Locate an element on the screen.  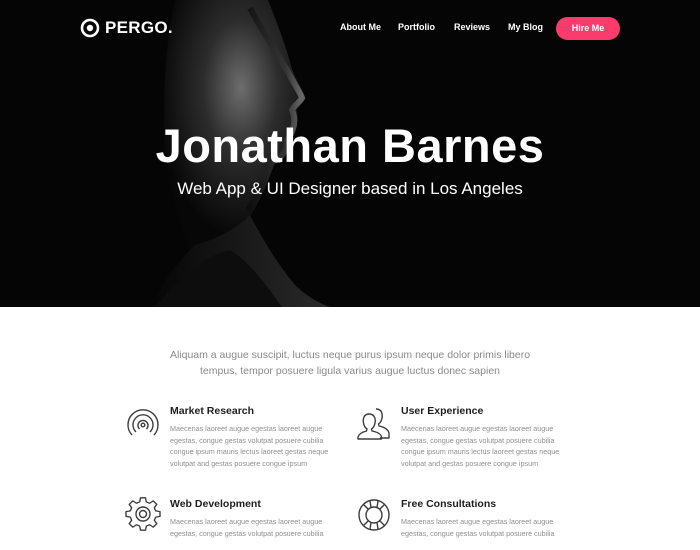
nav-my-blog: My Blog is located at coordinates (525, 27).